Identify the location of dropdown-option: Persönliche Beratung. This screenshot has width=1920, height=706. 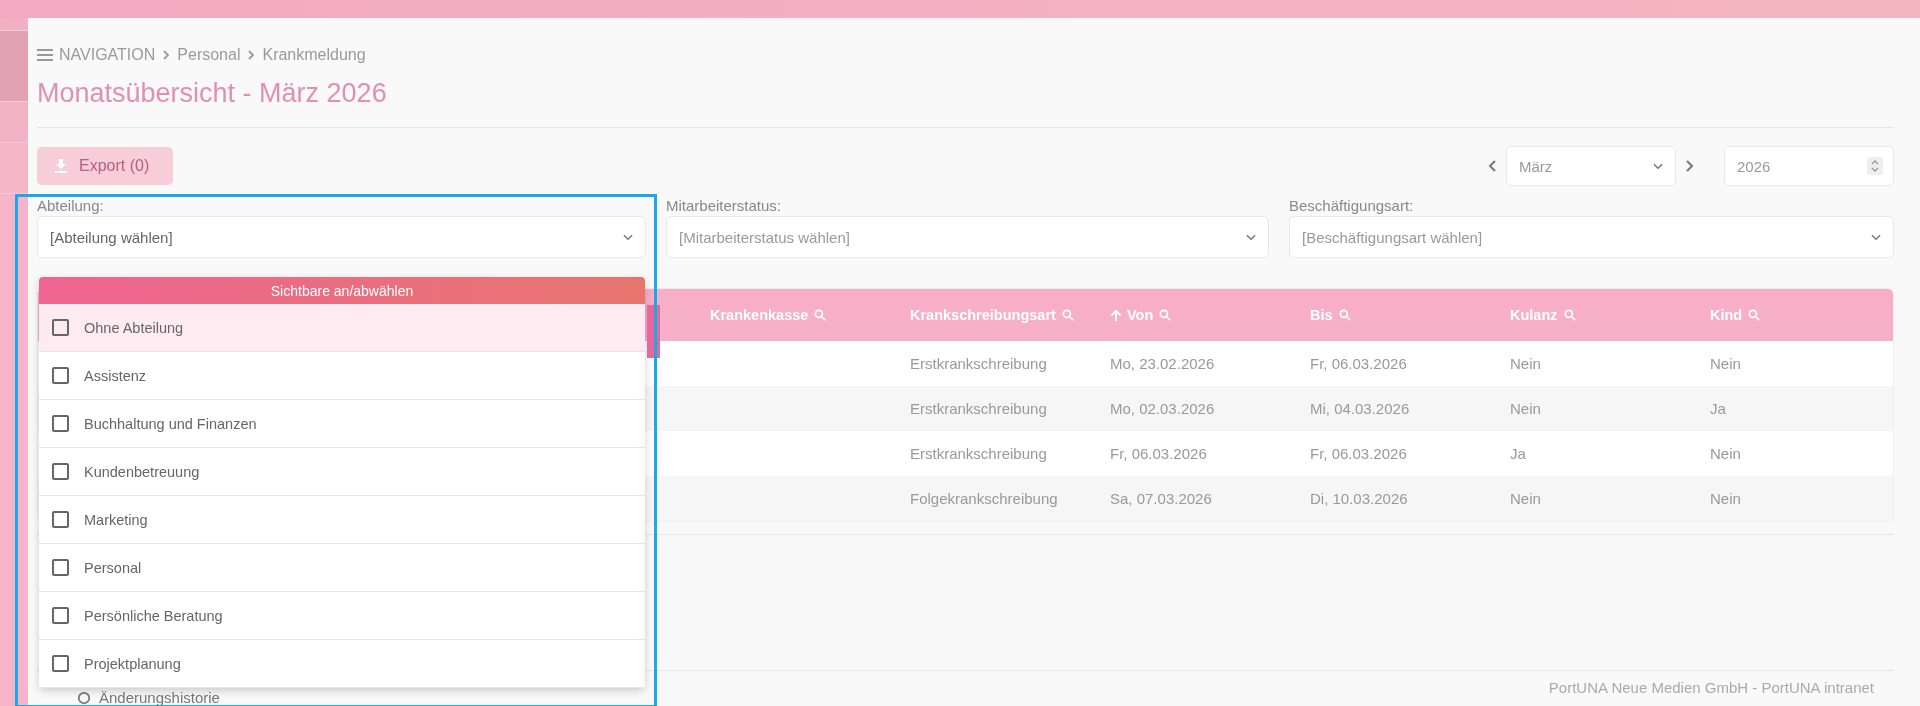
(342, 616).